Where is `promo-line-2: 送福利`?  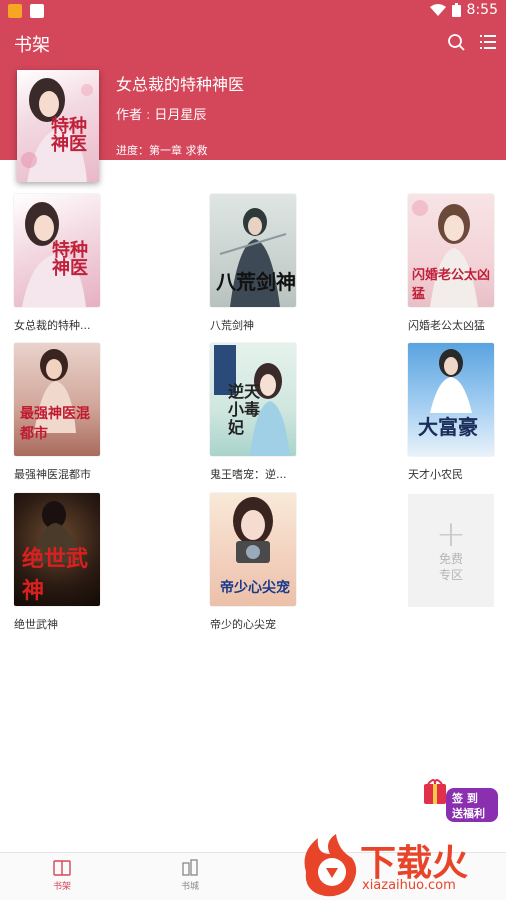 promo-line-2: 送福利 is located at coordinates (468, 813).